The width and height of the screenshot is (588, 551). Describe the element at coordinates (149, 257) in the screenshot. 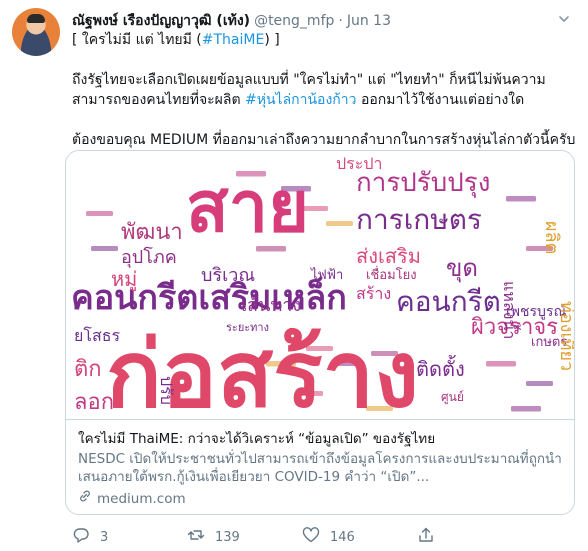

I see `word-cloud-word: อุปโภค` at that location.